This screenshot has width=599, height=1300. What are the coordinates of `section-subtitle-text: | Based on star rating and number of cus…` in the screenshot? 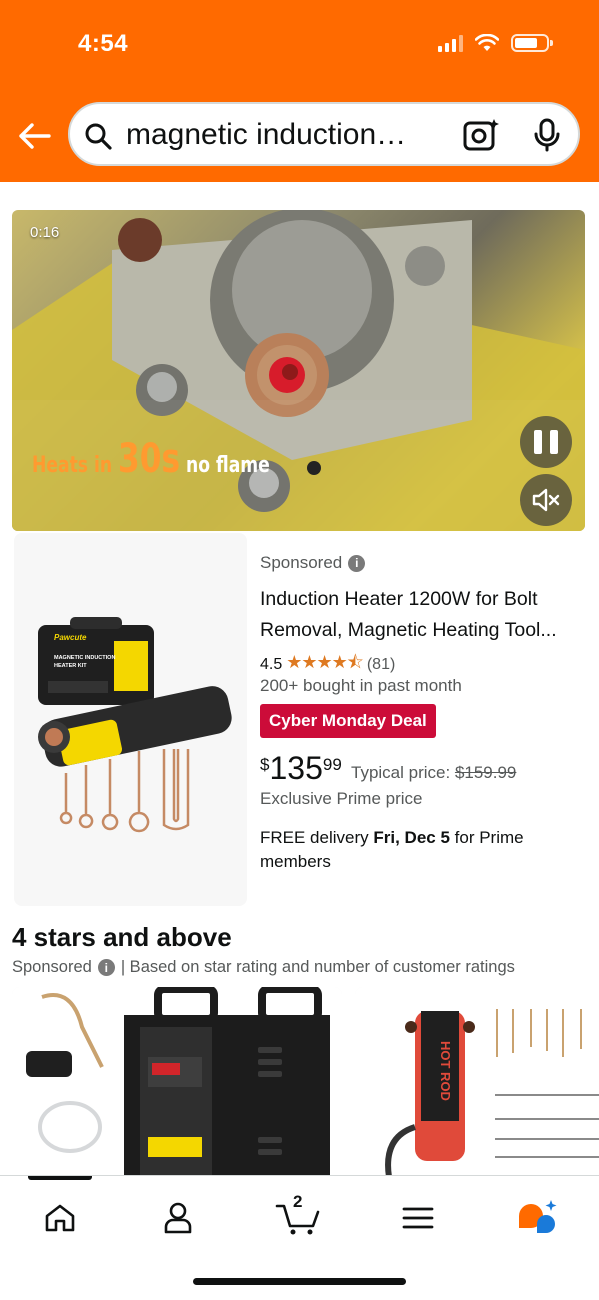 It's located at (317, 967).